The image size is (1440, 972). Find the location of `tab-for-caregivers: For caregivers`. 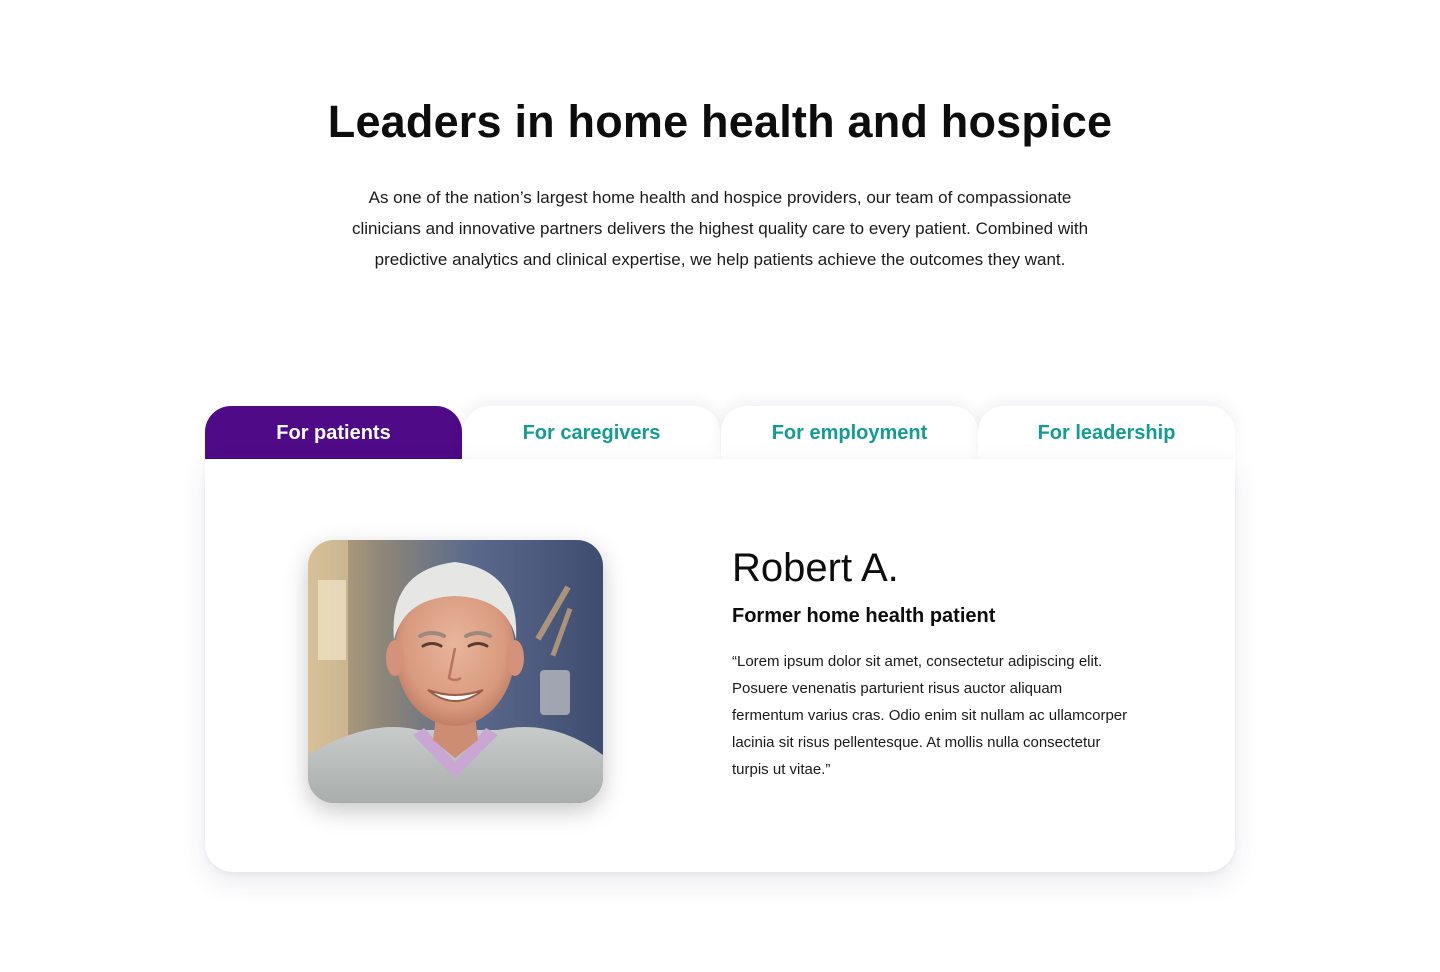

tab-for-caregivers: For caregivers is located at coordinates (591, 432).